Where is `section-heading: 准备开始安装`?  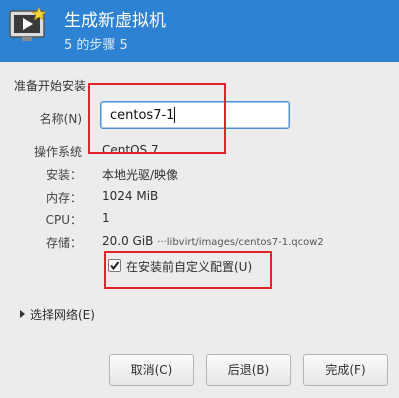 section-heading: 准备开始安装 is located at coordinates (50, 86).